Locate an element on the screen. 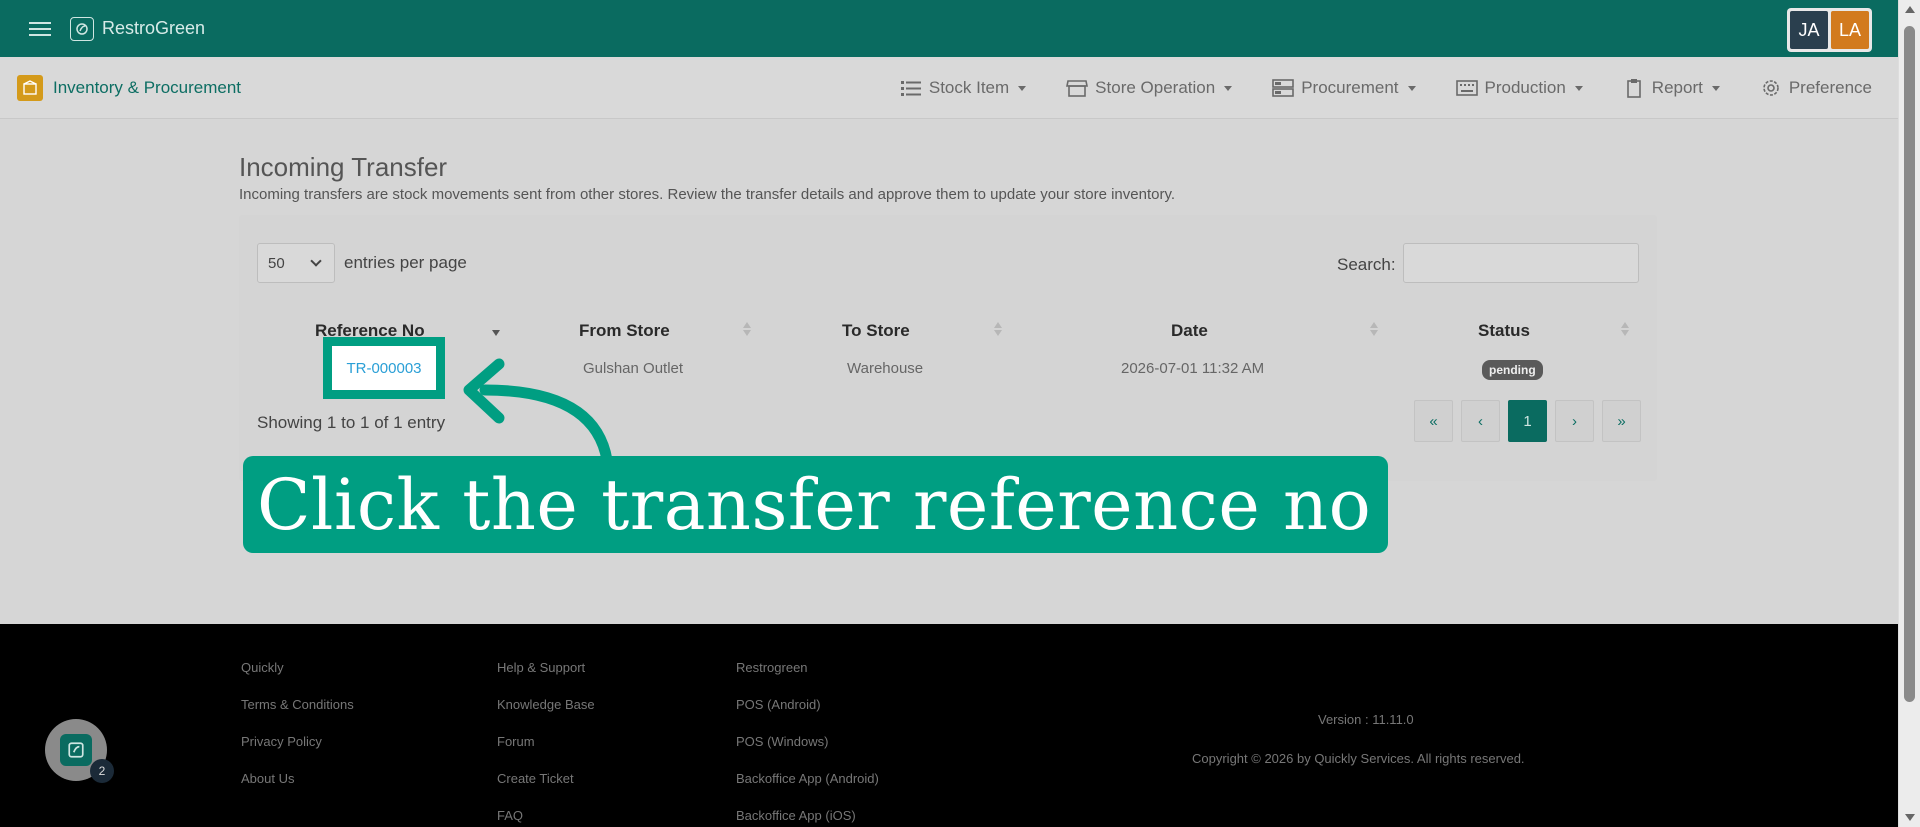 This screenshot has height=827, width=1920. list-icon is located at coordinates (910, 88).